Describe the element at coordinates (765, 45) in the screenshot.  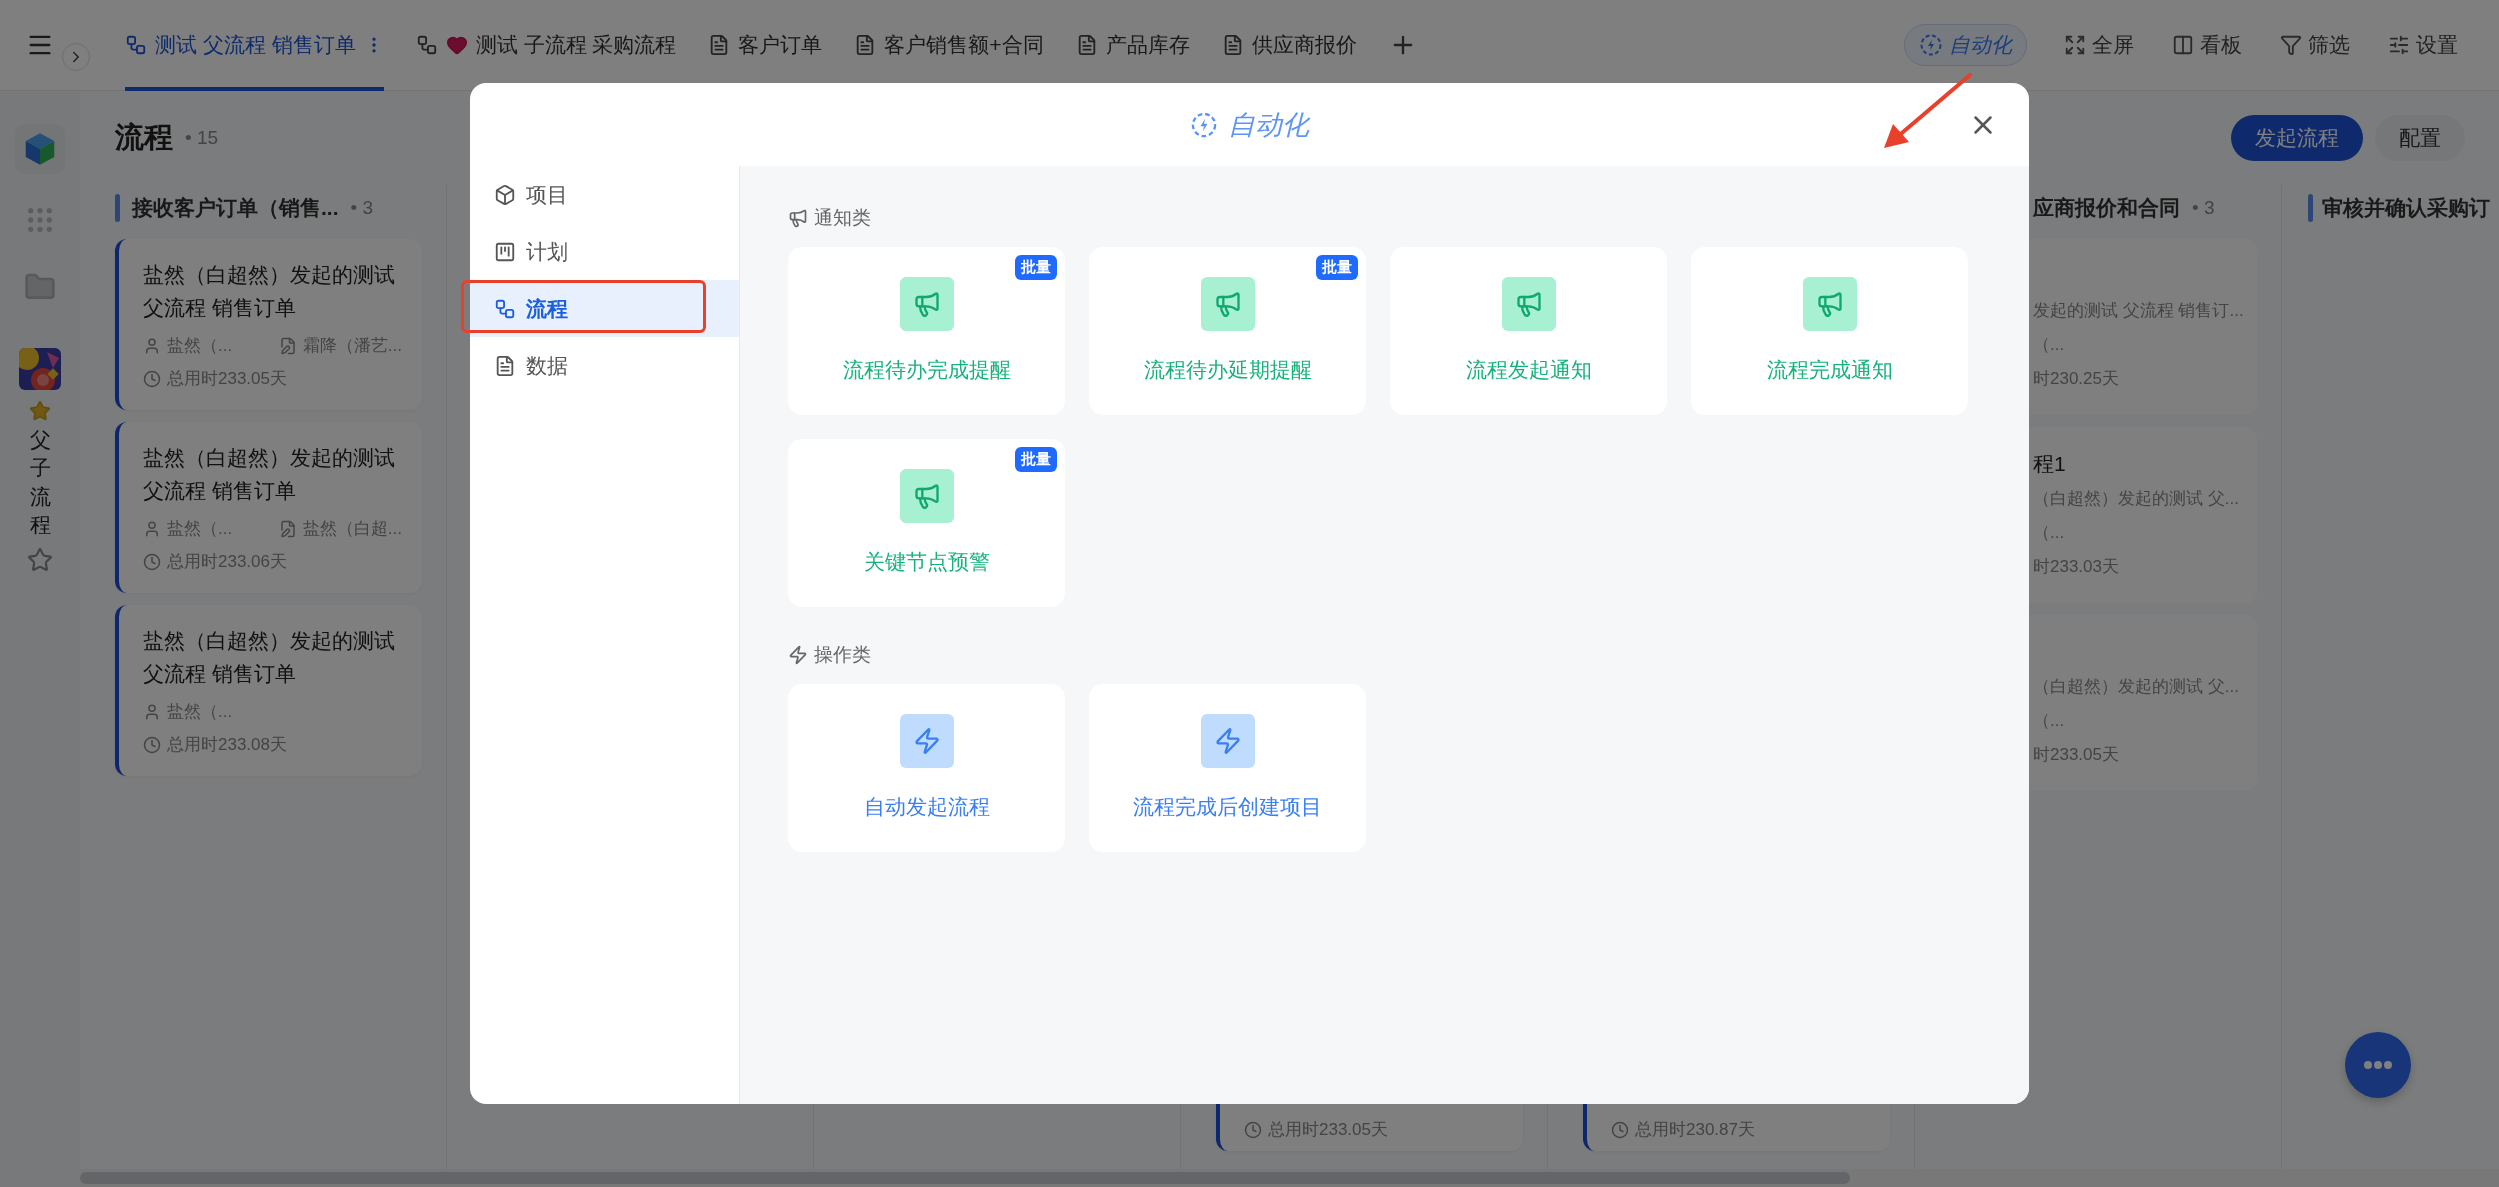
I see `tab: 客户订单` at that location.